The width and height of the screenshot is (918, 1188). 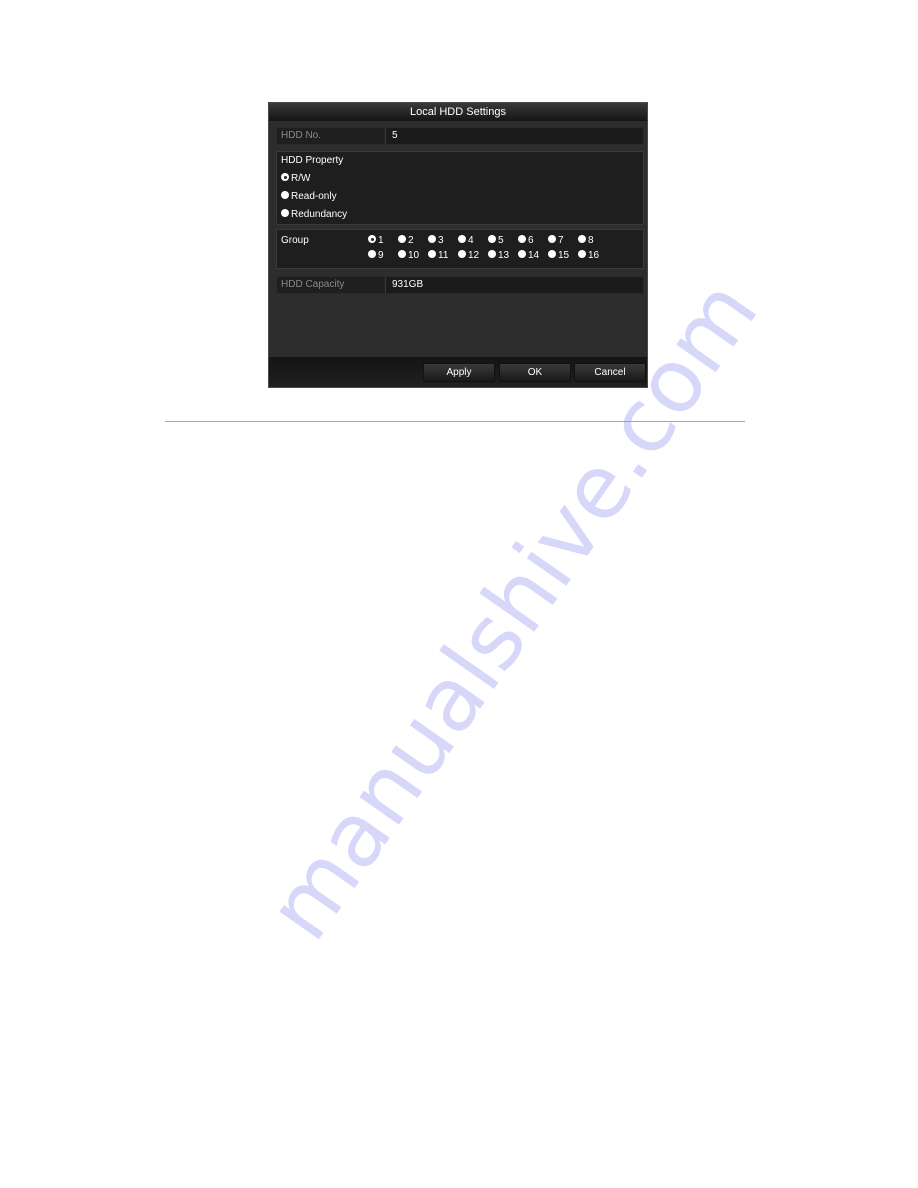 I want to click on group-option-14: 14, so click(x=528, y=255).